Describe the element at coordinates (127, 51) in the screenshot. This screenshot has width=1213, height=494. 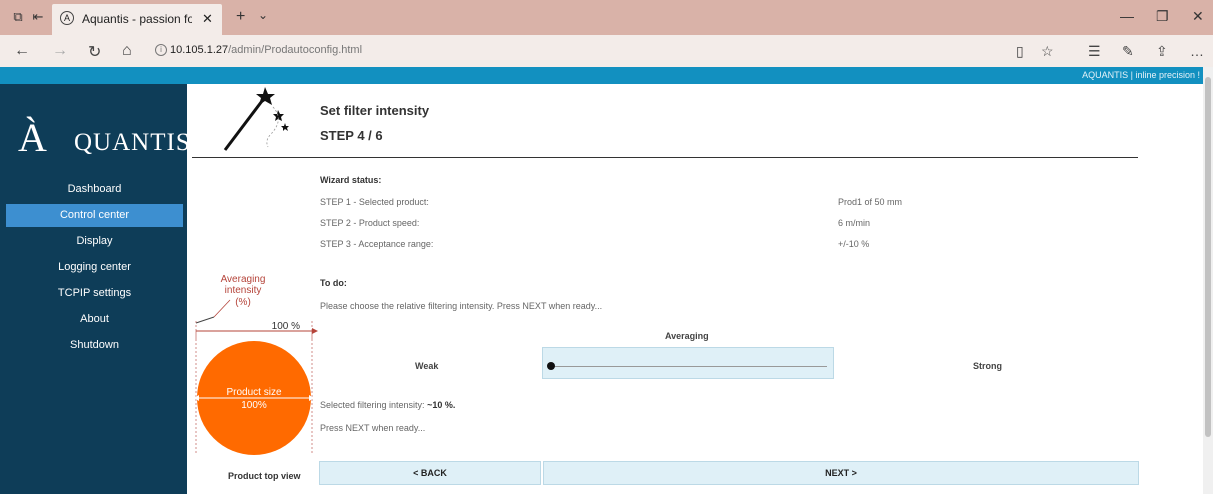
I see `home-icon: ⌂` at that location.